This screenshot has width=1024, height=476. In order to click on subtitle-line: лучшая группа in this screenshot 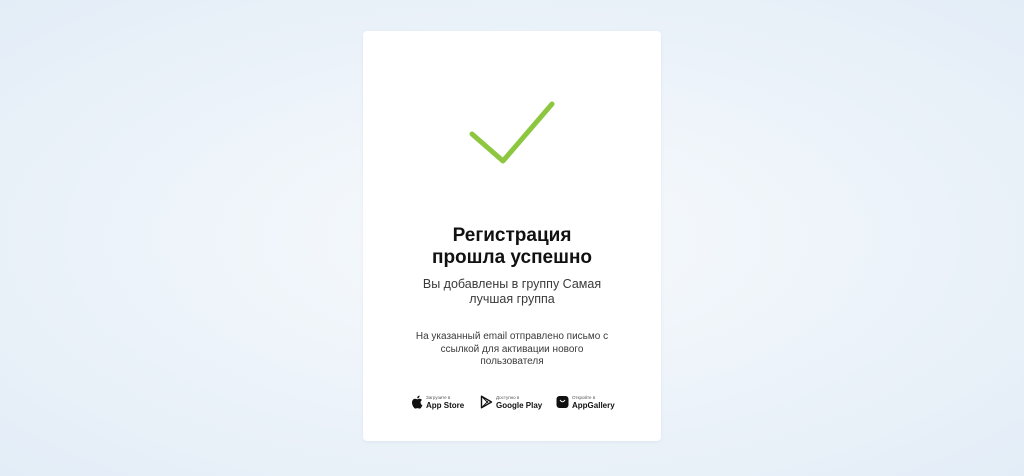, I will do `click(512, 298)`.